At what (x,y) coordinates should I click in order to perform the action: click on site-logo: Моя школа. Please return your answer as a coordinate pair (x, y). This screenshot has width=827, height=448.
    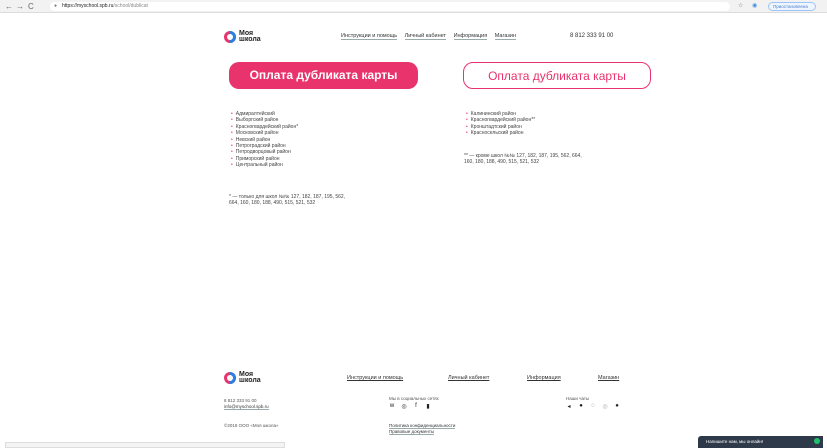
    Looking at the image, I should click on (242, 36).